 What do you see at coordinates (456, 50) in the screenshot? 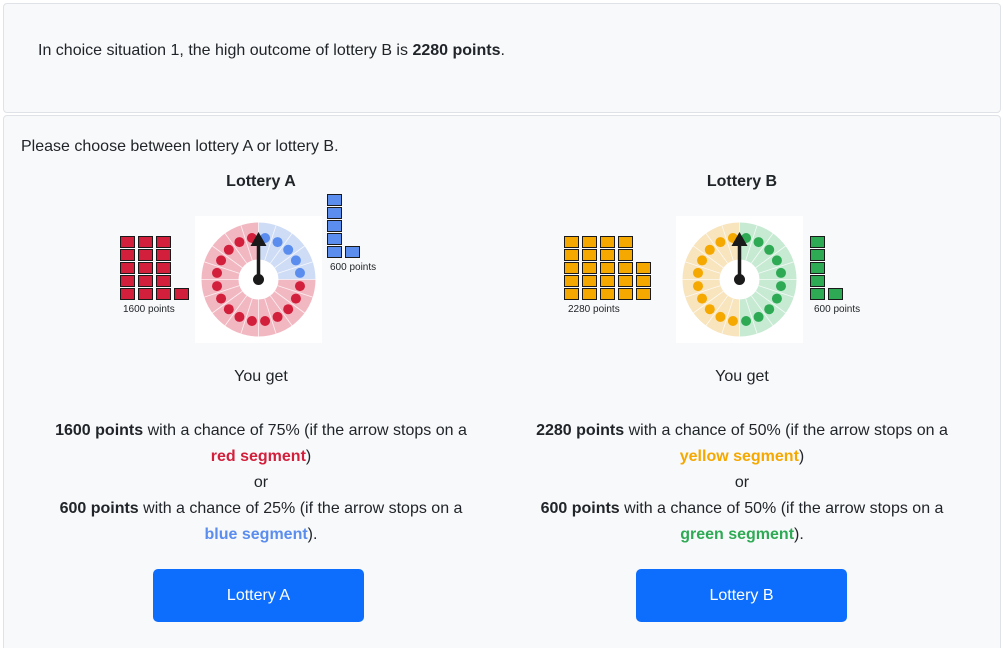
I see `info-highlight: 2280 points` at bounding box center [456, 50].